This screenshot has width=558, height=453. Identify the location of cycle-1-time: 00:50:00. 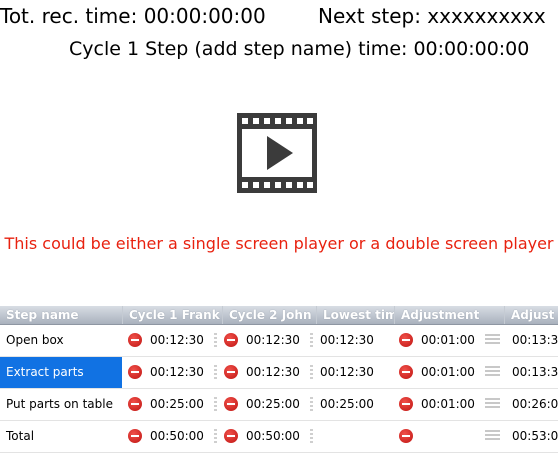
(177, 436).